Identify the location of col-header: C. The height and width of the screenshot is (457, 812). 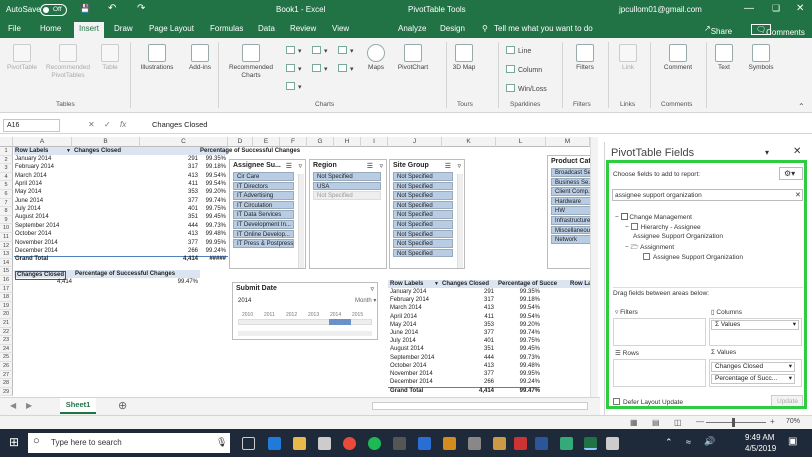
(184, 142).